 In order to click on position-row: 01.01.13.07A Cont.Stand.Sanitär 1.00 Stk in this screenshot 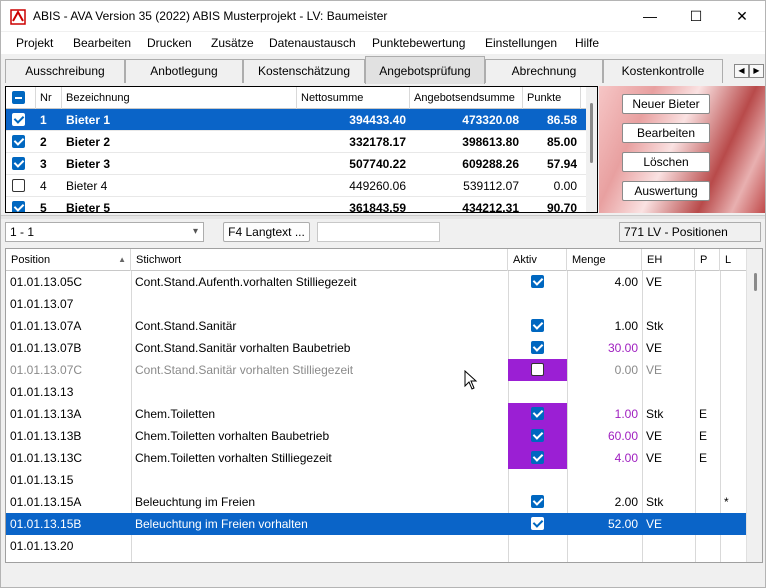, I will do `click(376, 326)`.